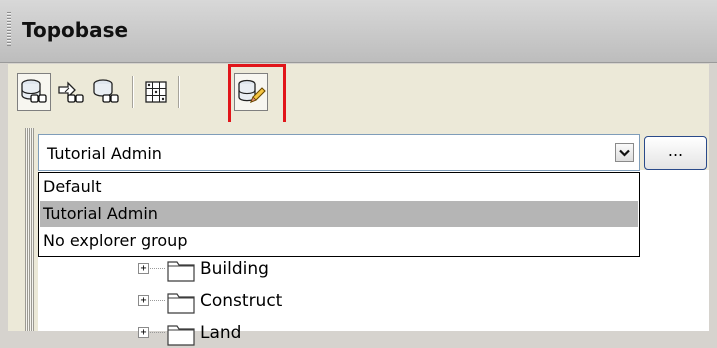  I want to click on dropdown-option-default: Default, so click(339, 187).